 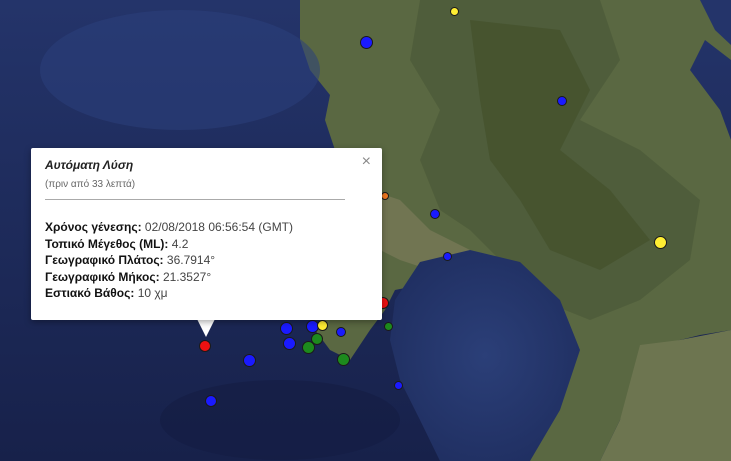 What do you see at coordinates (206, 328) in the screenshot?
I see `popup-tail` at bounding box center [206, 328].